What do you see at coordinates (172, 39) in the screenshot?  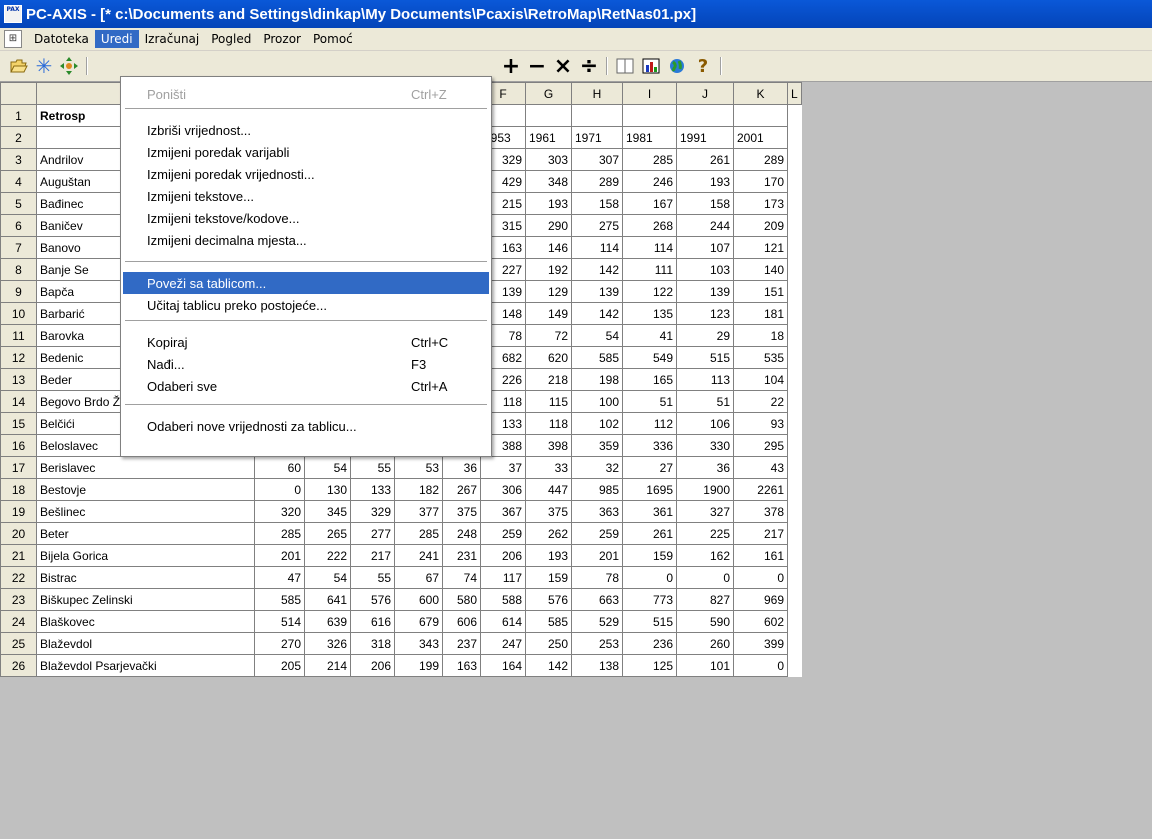 I see `menu-izracunaj: Izračunaj` at bounding box center [172, 39].